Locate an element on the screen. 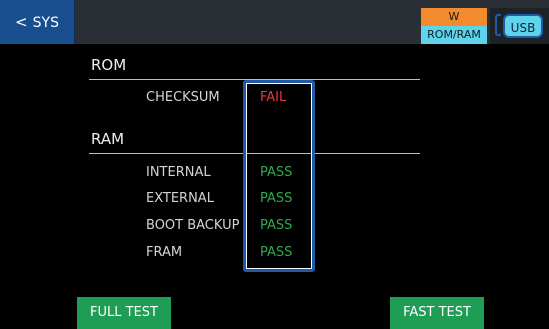 The width and height of the screenshot is (549, 329). external-label: EXTERNAL is located at coordinates (180, 198).